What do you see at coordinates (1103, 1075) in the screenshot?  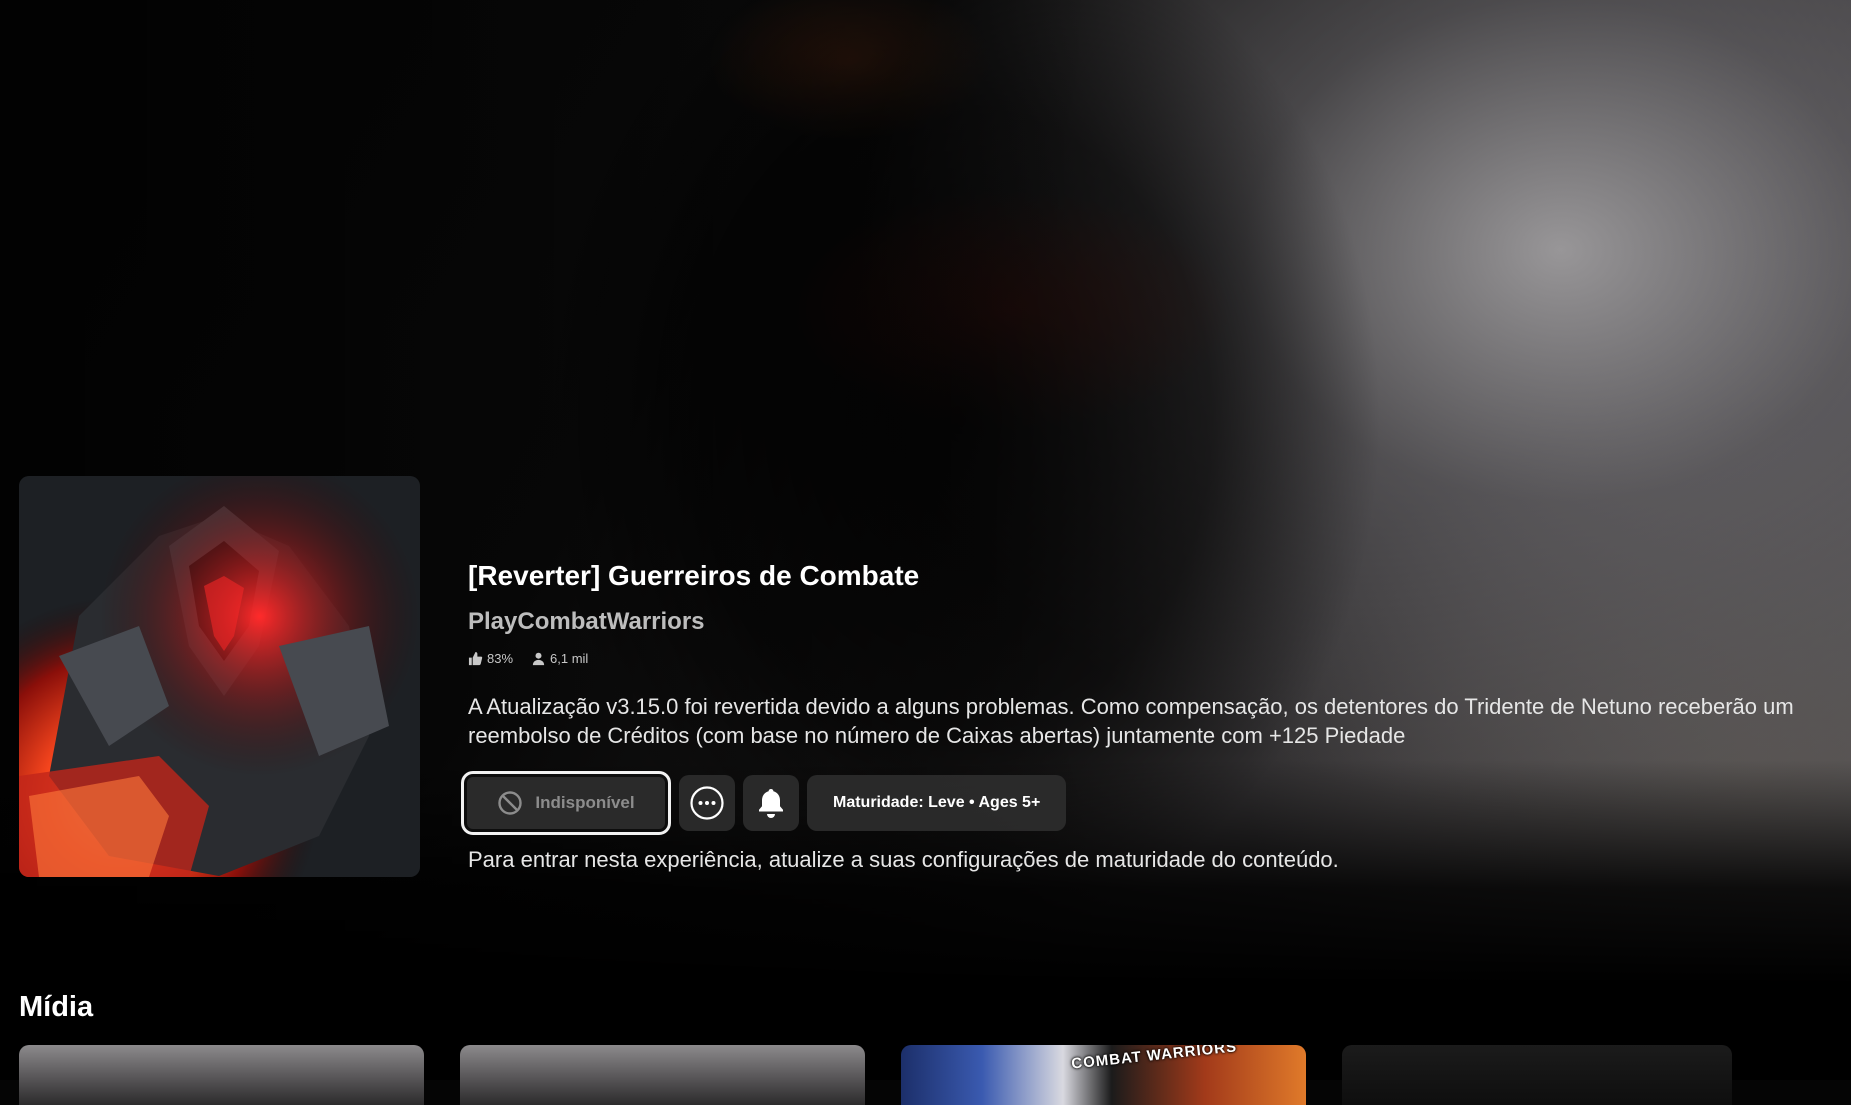 I see `media-thumbnail-3: COMBAT WARRIORS` at bounding box center [1103, 1075].